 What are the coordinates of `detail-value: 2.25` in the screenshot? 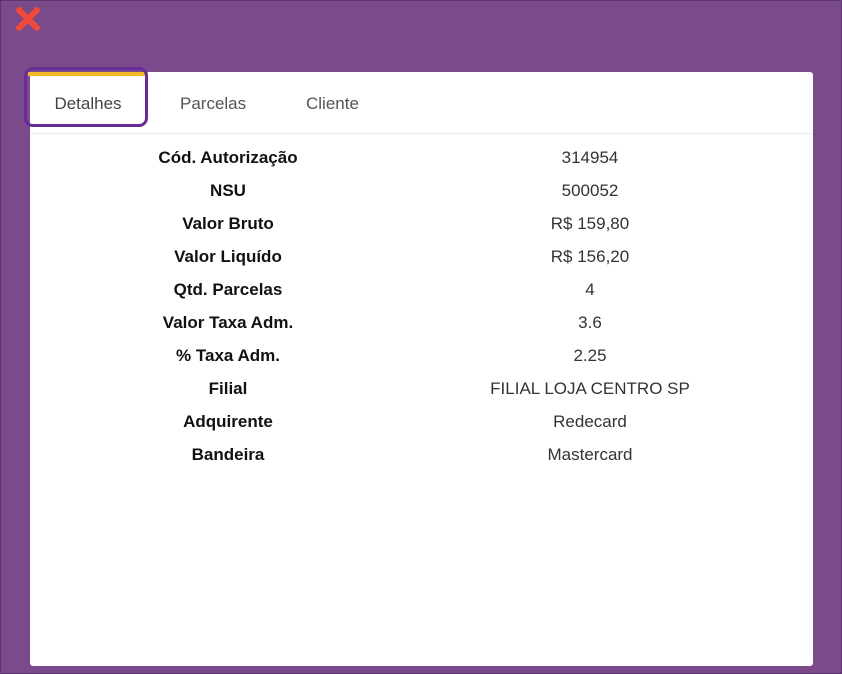 It's located at (590, 355).